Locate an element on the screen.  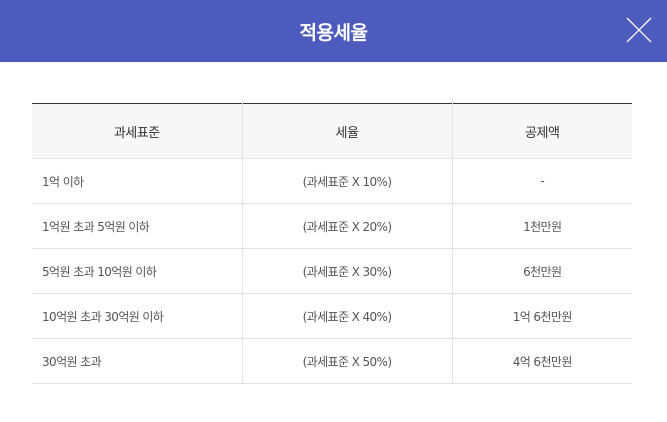
table-row: 10억원 초과 30억원 이하 (과세표준 X 40%) 1억 6천만원 is located at coordinates (332, 316).